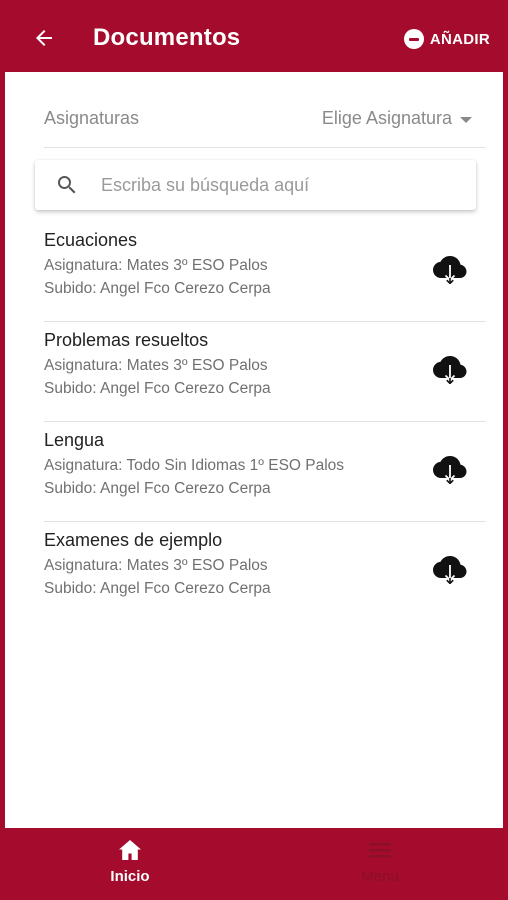 This screenshot has height=900, width=508. What do you see at coordinates (380, 850) in the screenshot?
I see `menu-icon` at bounding box center [380, 850].